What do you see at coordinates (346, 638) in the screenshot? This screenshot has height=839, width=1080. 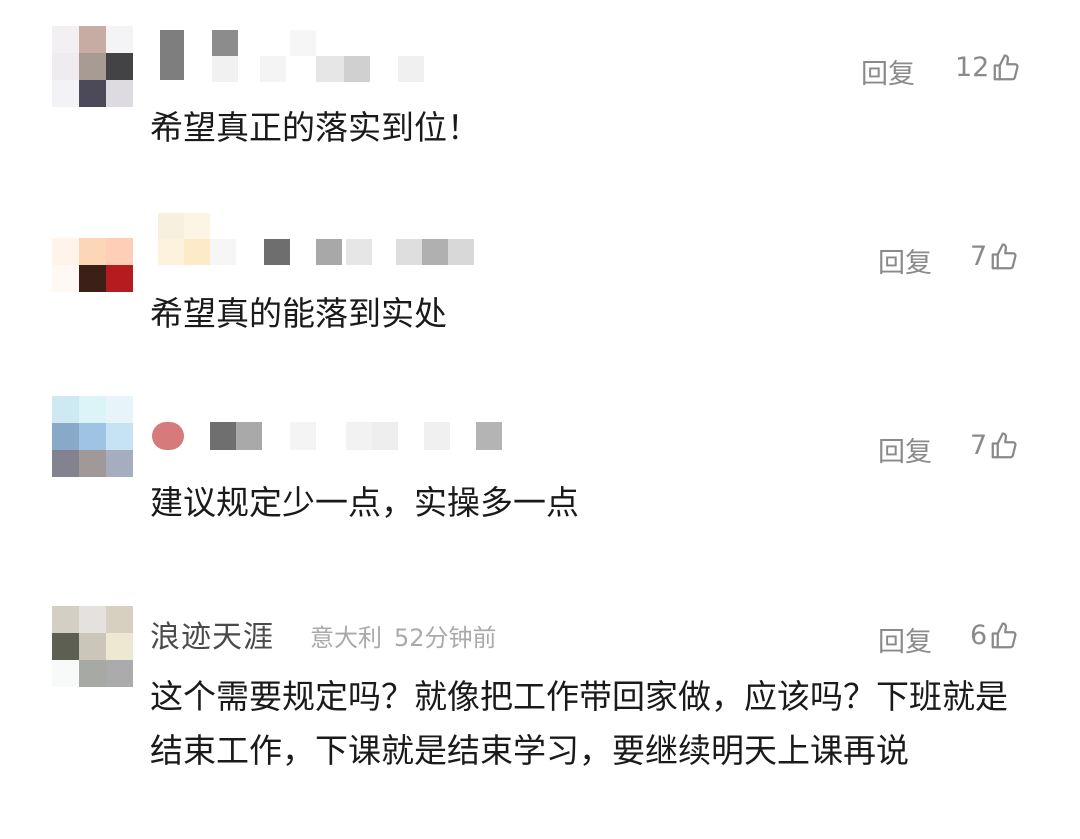 I see `location-label: 意大利` at bounding box center [346, 638].